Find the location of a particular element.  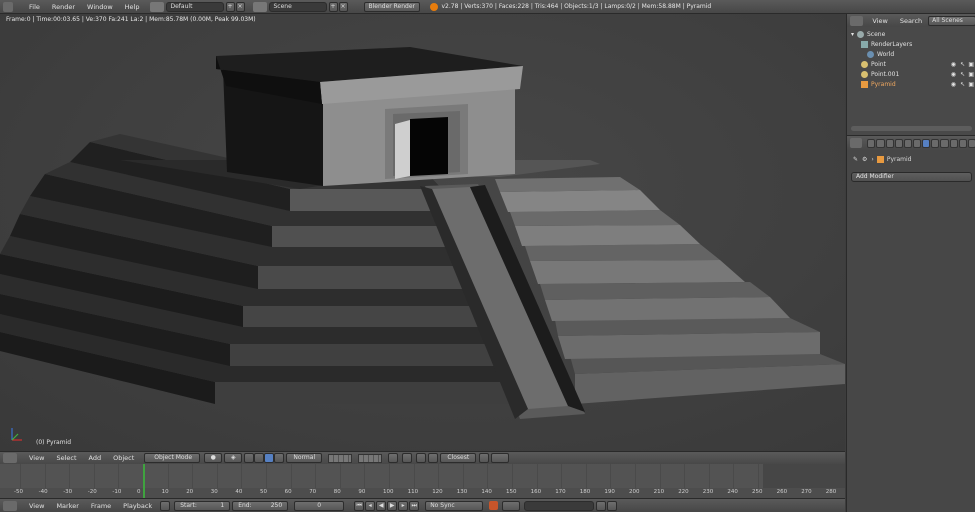

object-tab-icon is located at coordinates (907, 143).